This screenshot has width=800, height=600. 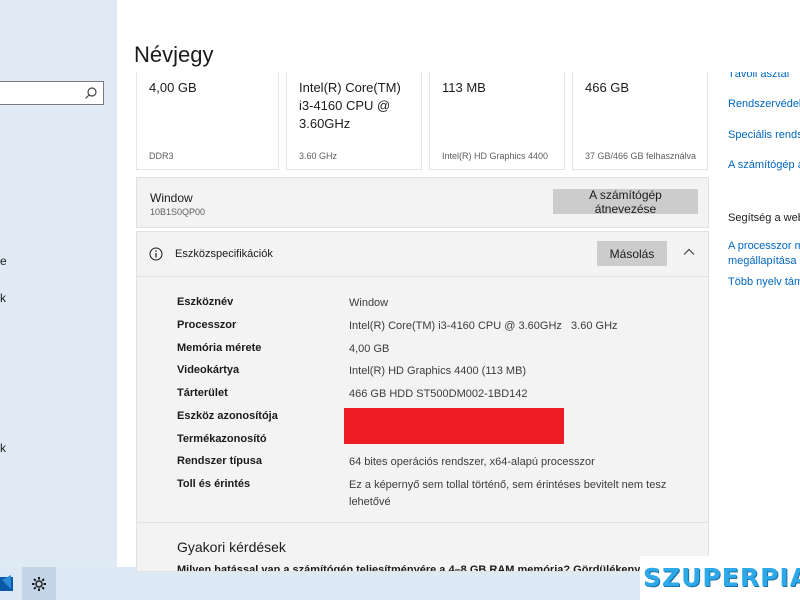 I want to click on graphics-card: 113 MB Intel(R) HD Graphics 4400, so click(x=497, y=121).